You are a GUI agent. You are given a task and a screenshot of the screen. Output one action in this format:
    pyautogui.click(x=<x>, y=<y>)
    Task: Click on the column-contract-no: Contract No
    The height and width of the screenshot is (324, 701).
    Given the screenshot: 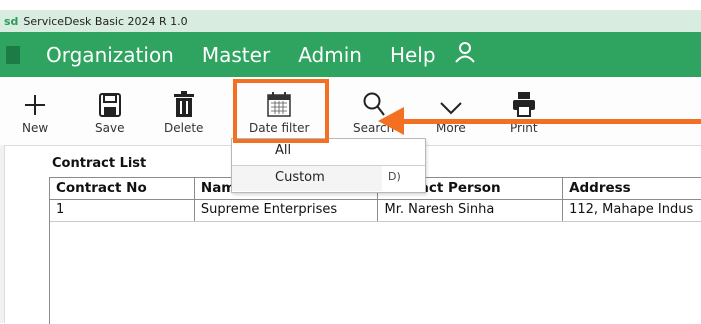 What is the action you would take?
    pyautogui.click(x=122, y=188)
    